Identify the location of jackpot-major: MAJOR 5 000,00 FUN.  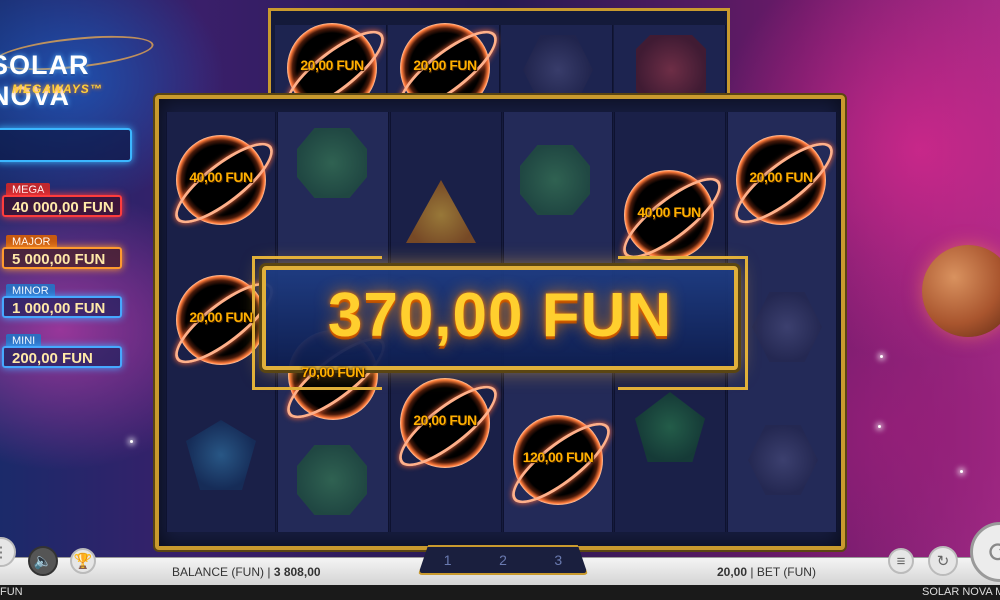
(62, 252).